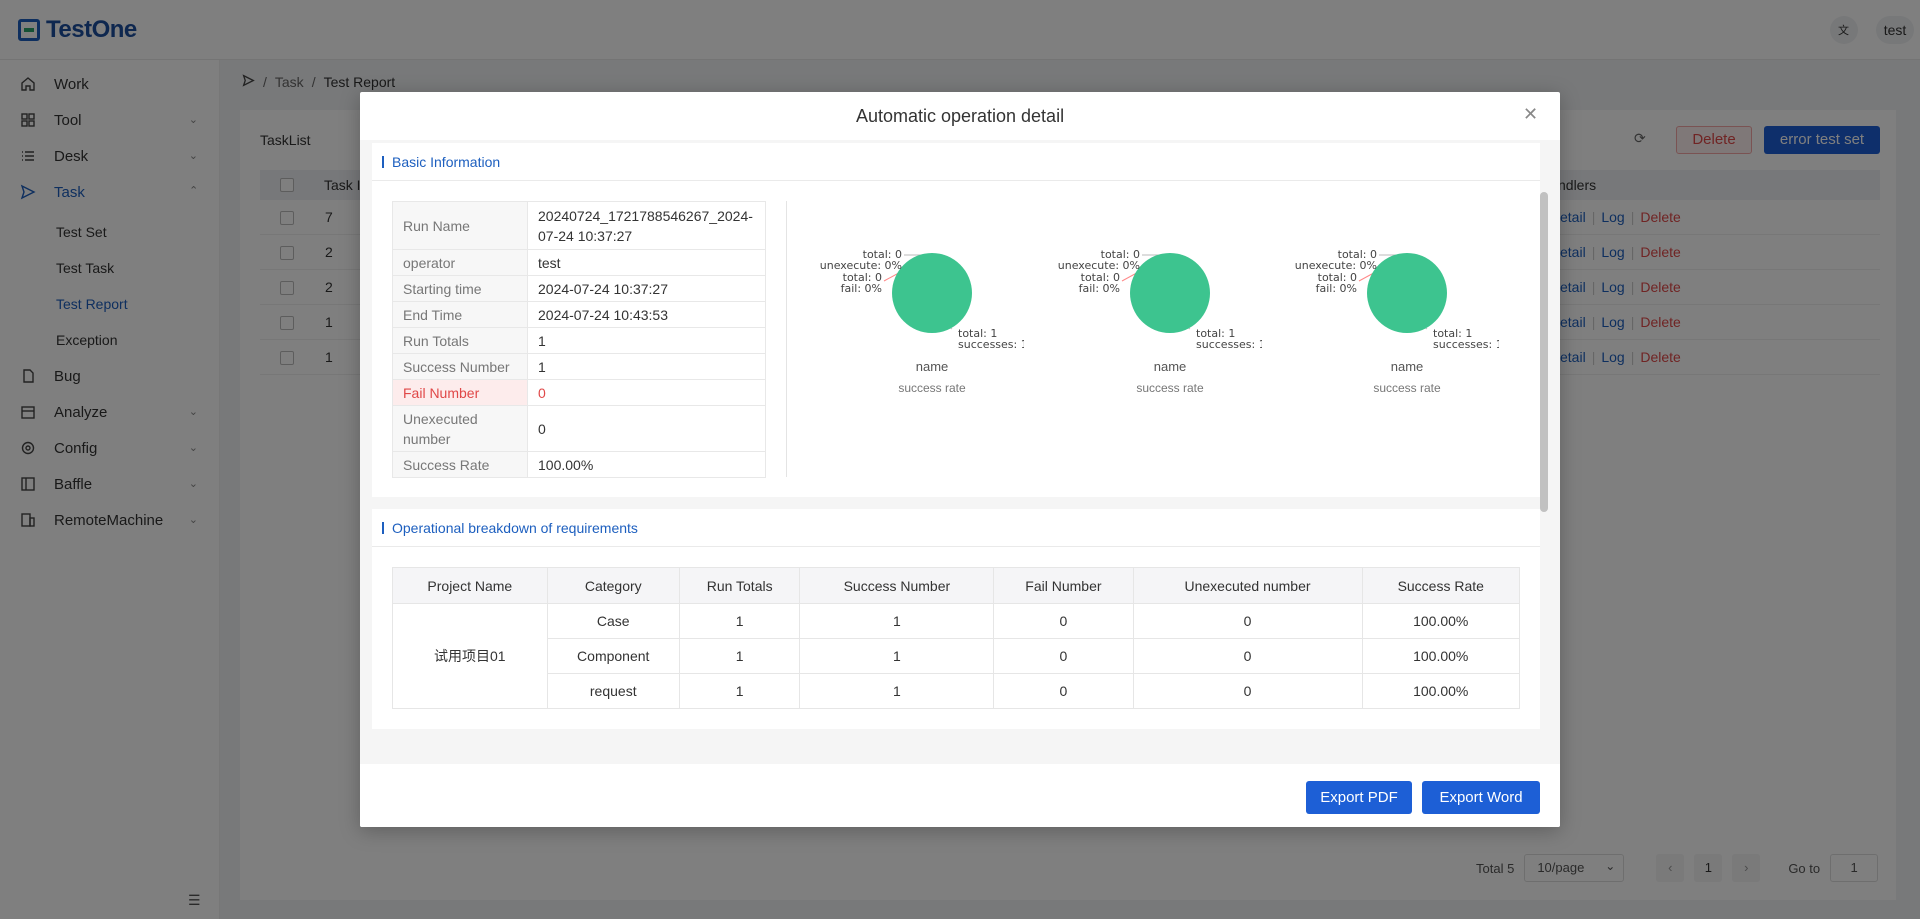 This screenshot has height=919, width=1920. I want to click on table-row: 试用项目01 Case 1 1 0 0 100.00%, so click(956, 656).